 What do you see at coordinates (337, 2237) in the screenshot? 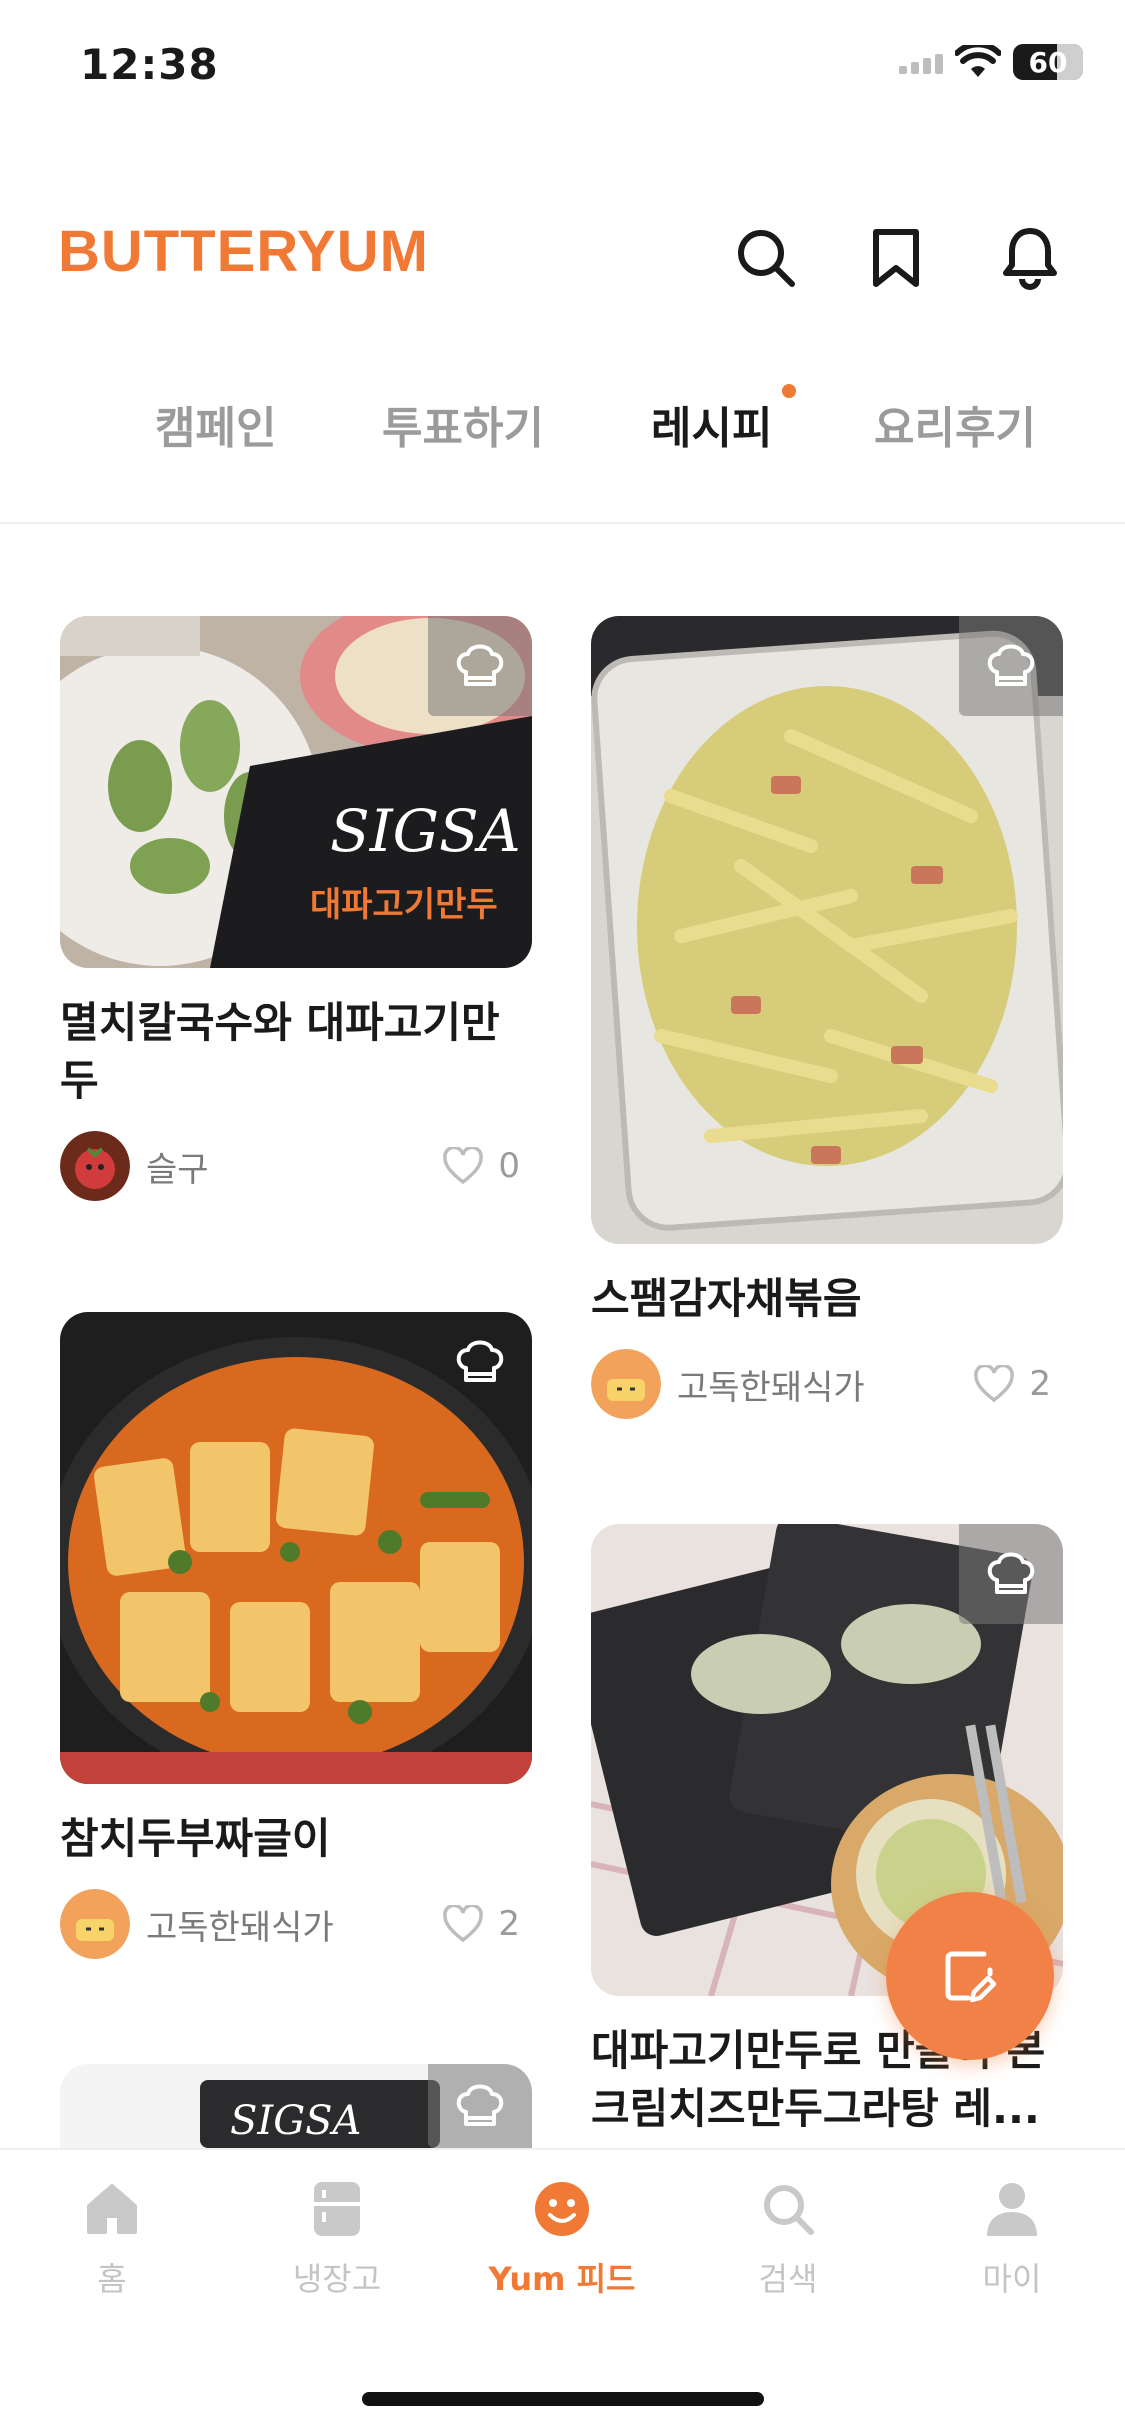
I see `nav-fridge: 냉장고` at bounding box center [337, 2237].